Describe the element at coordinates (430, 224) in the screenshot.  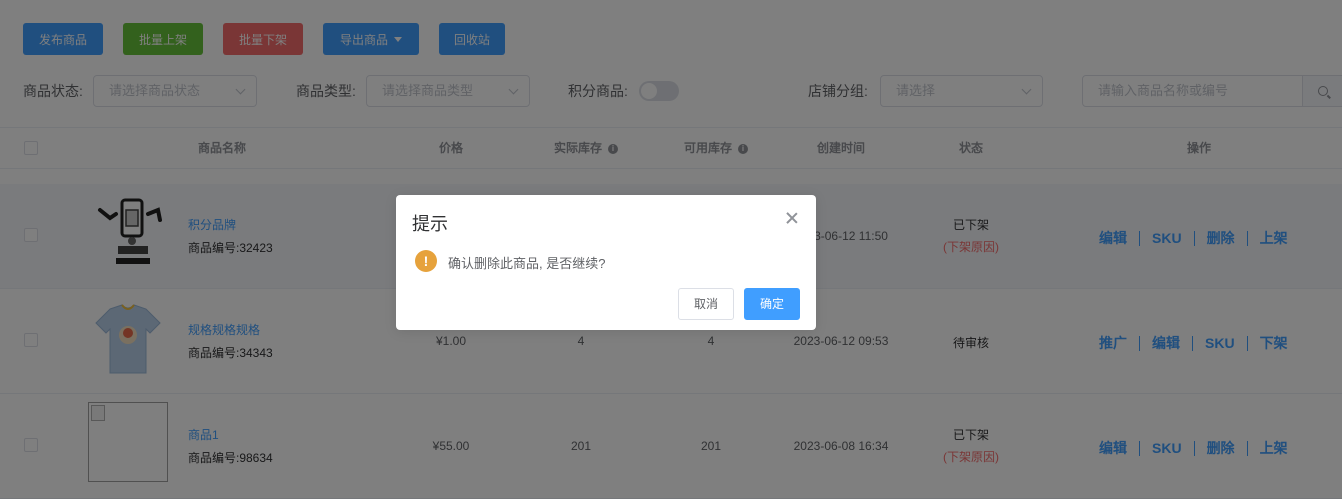
I see `dialog-title: 提示` at that location.